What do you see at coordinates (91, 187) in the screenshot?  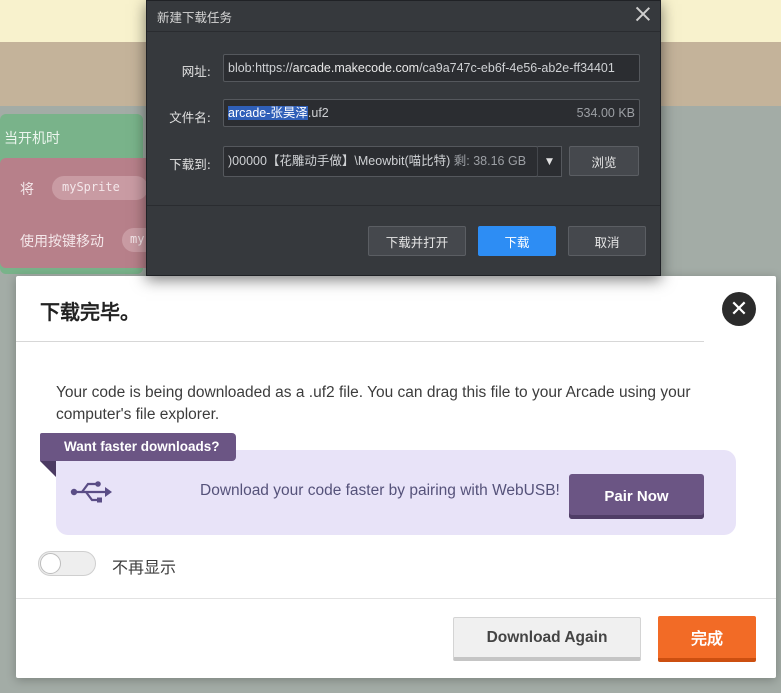 I see `sprite-variable-name: mySprite` at bounding box center [91, 187].